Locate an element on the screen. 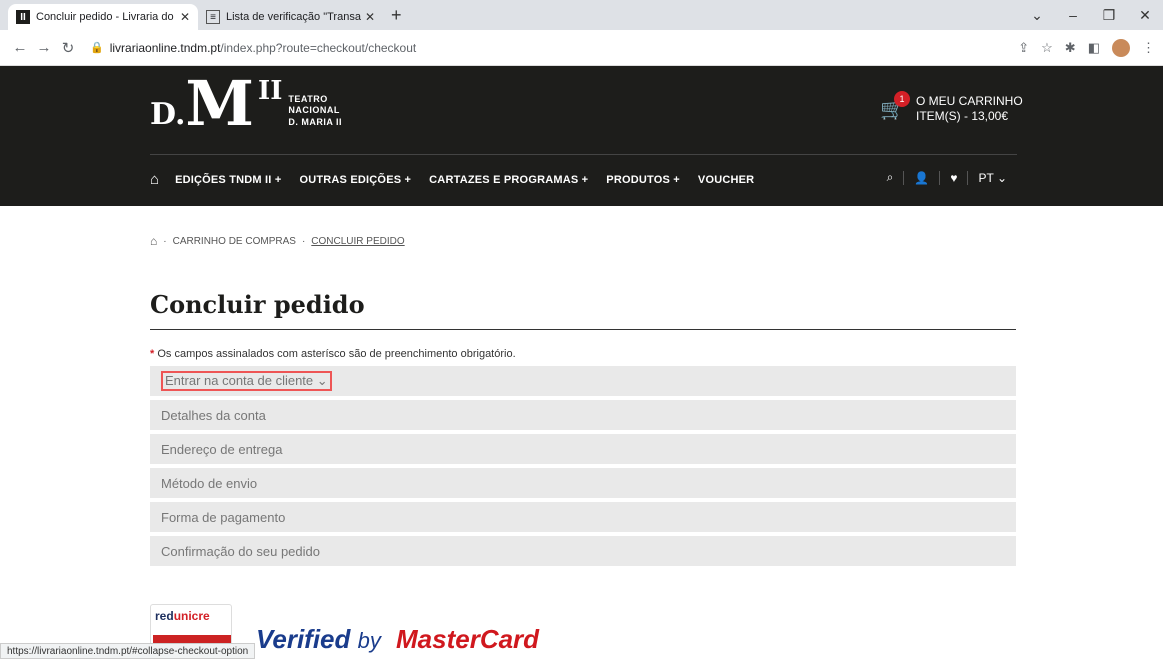  redunicre-red: red is located at coordinates (164, 616).